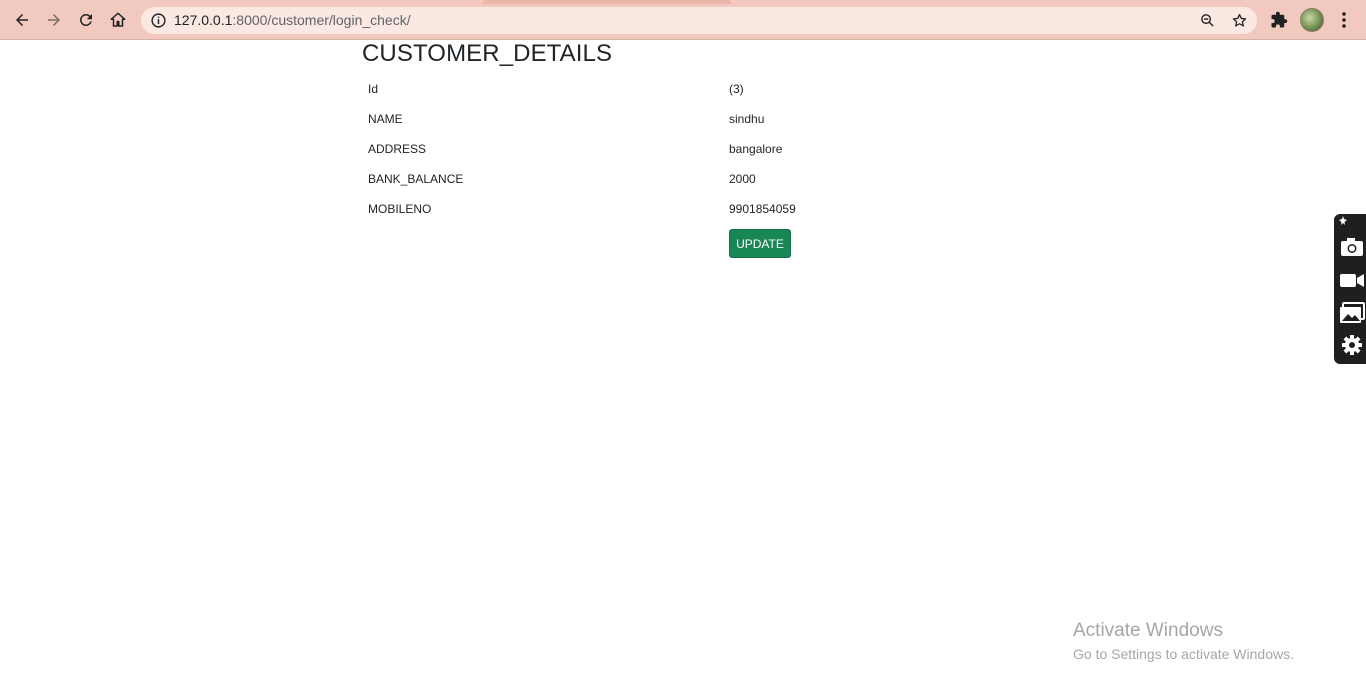 The height and width of the screenshot is (694, 1366). I want to click on star-icon, so click(1239, 20).